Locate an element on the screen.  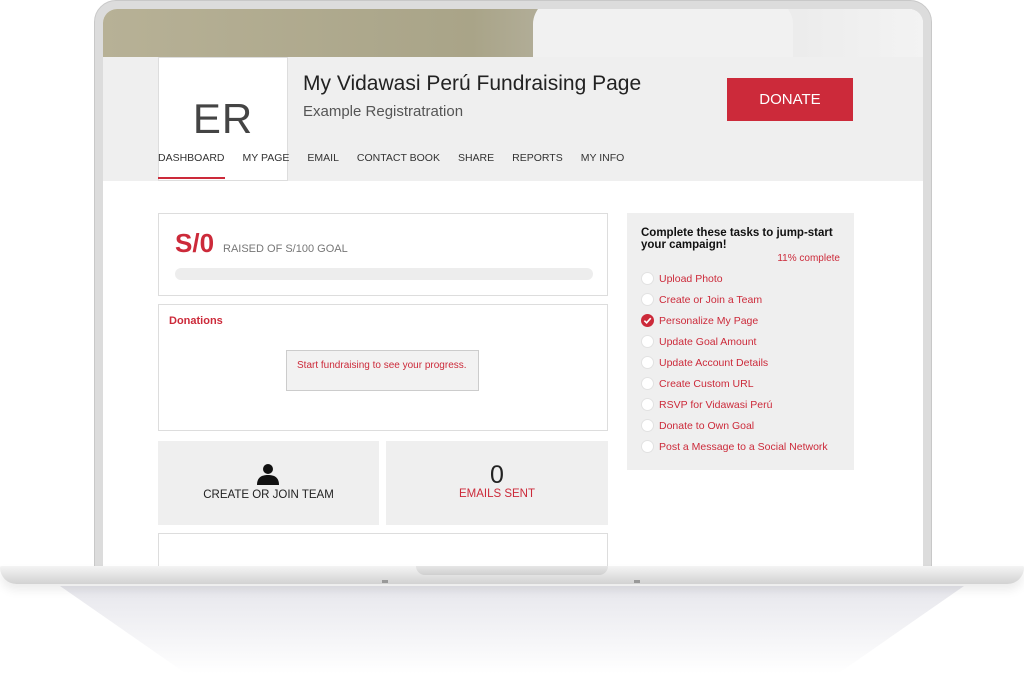
donate-button: DONATE is located at coordinates (790, 99).